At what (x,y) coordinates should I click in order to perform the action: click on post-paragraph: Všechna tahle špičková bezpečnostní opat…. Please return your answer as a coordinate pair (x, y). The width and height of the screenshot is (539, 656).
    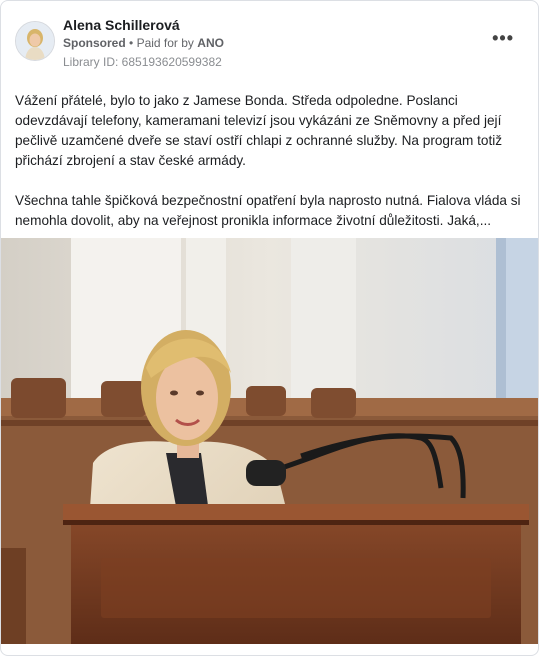
    Looking at the image, I should click on (268, 210).